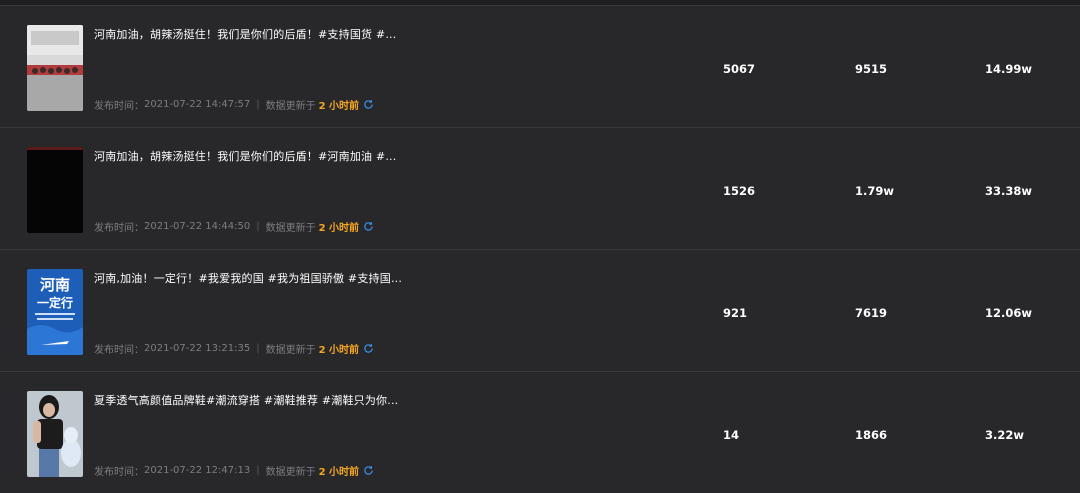 The height and width of the screenshot is (493, 1080). What do you see at coordinates (874, 191) in the screenshot?
I see `stat-value-2: 1.79w` at bounding box center [874, 191].